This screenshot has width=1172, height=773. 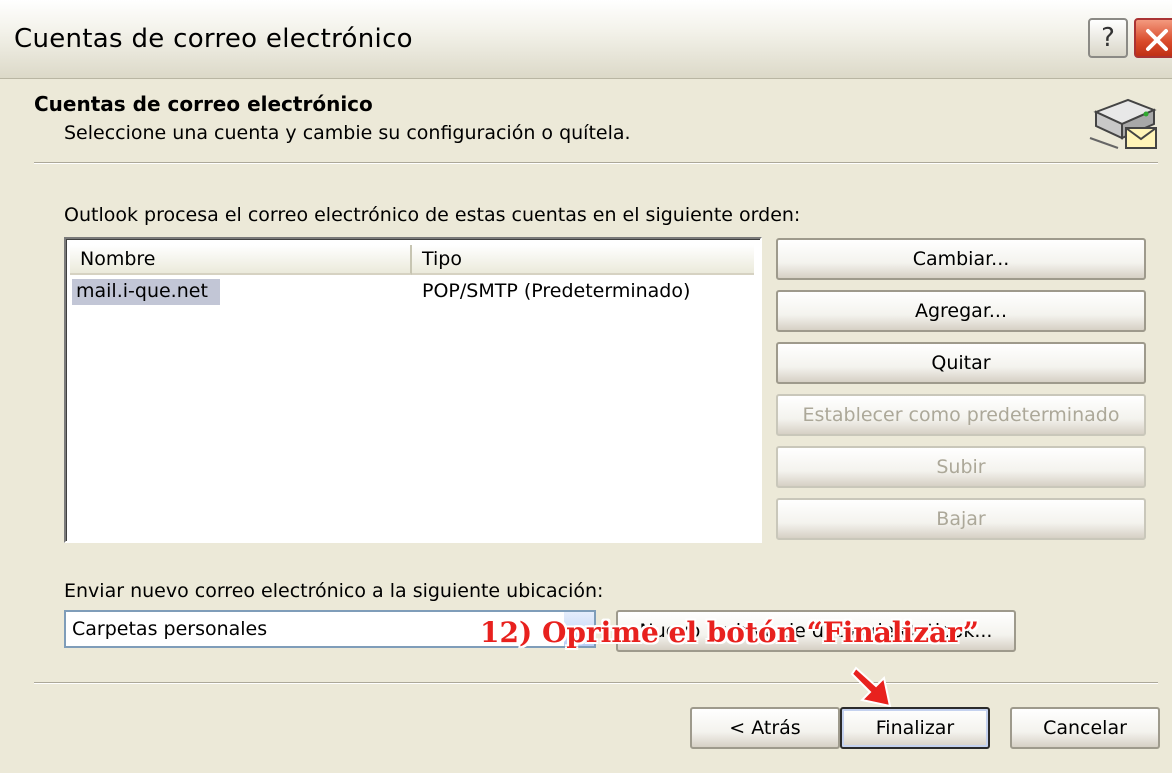 What do you see at coordinates (1085, 728) in the screenshot?
I see `cancel-button: Cancelar` at bounding box center [1085, 728].